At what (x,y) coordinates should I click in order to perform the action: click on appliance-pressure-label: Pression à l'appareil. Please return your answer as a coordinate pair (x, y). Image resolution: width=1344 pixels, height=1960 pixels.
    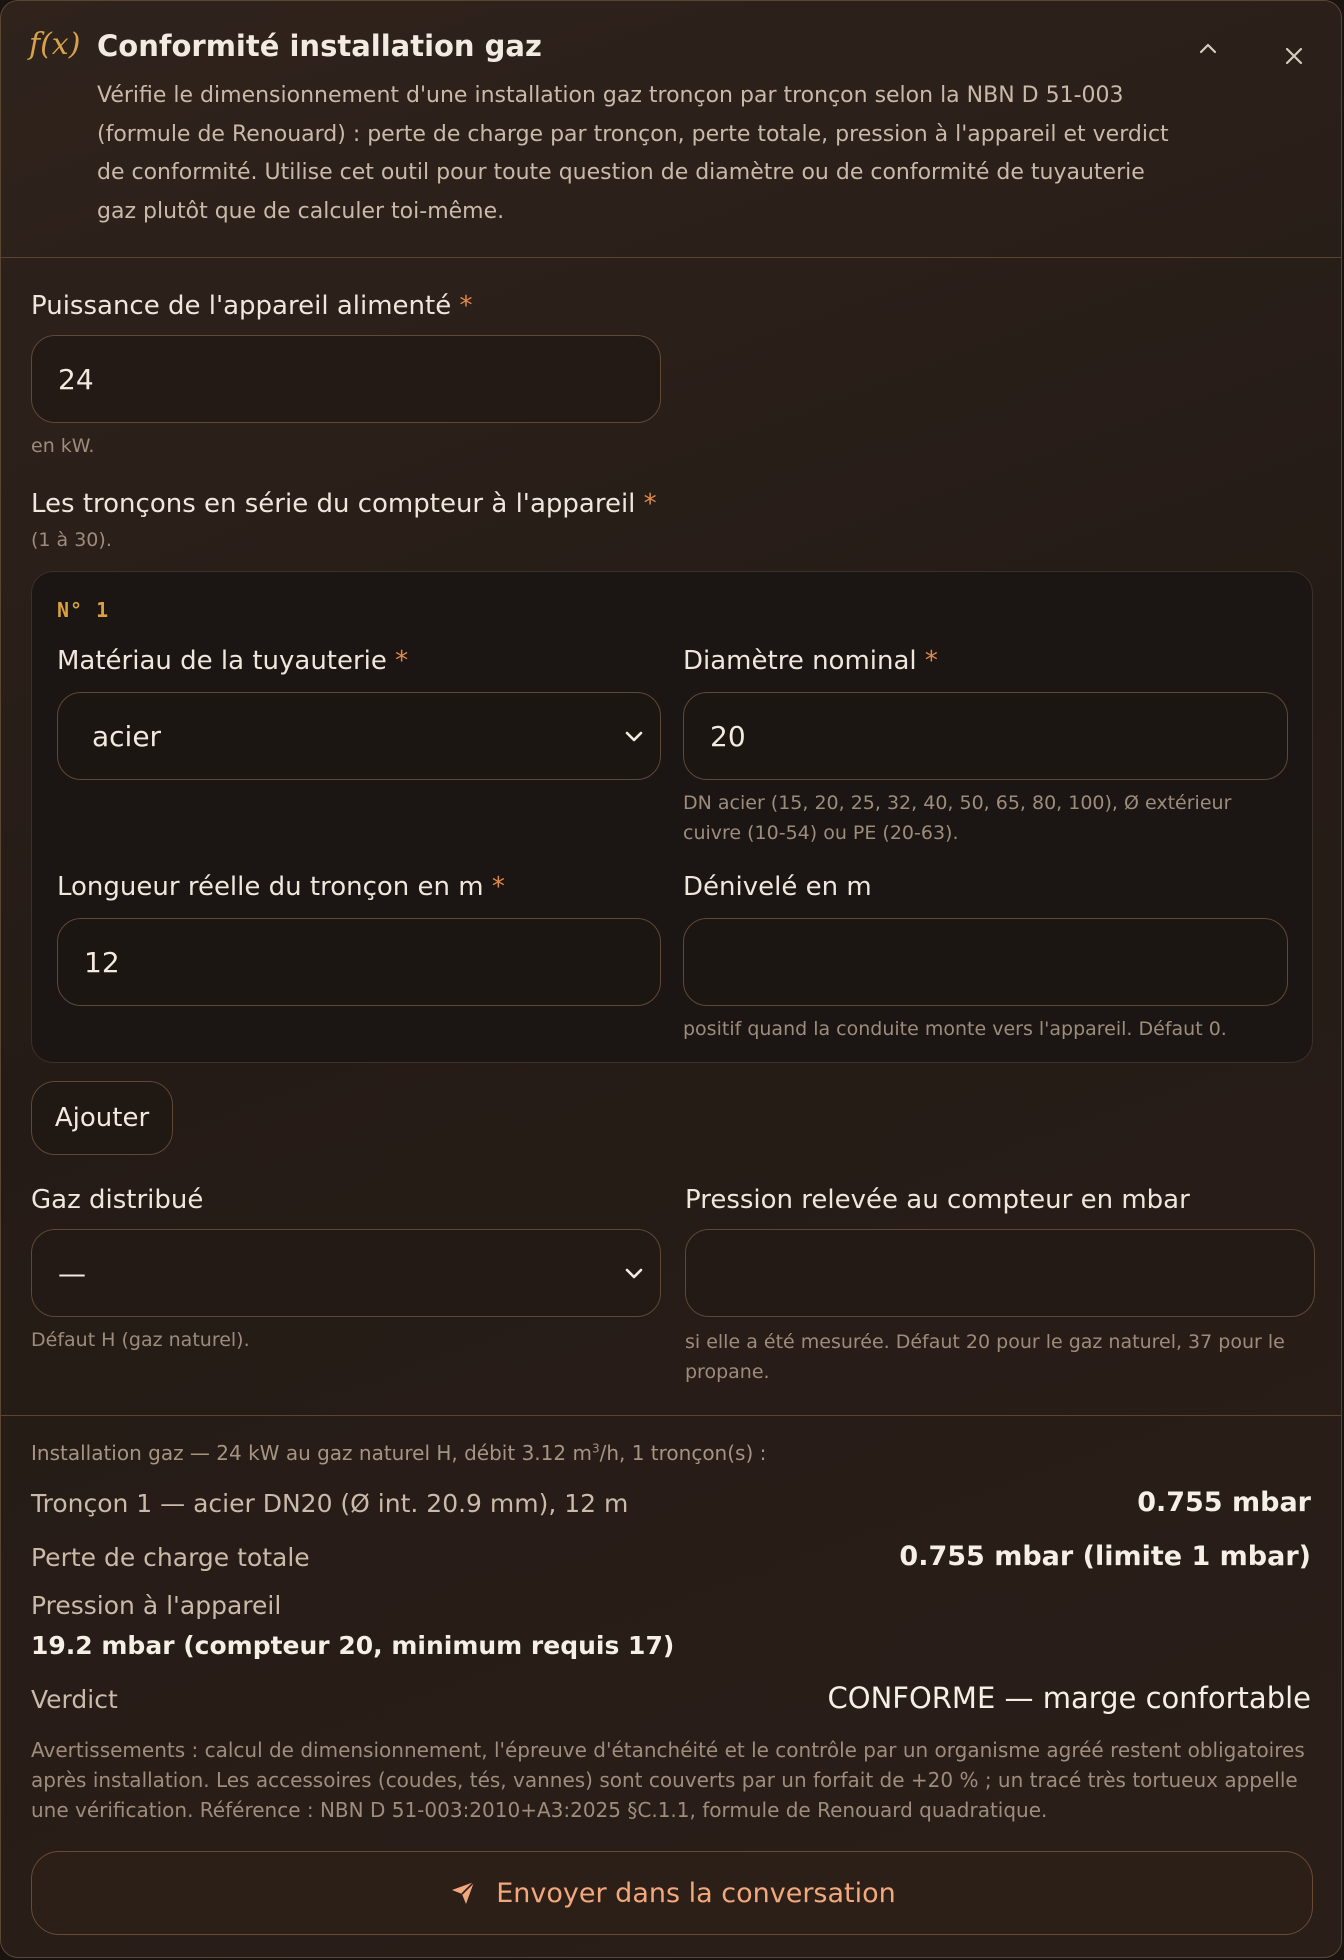
    Looking at the image, I should click on (156, 1605).